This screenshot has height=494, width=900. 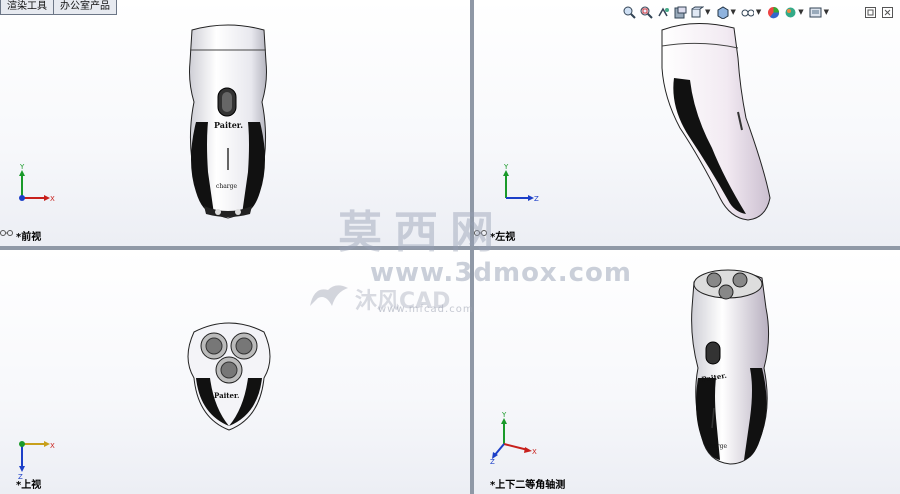 I want to click on viewport-name: *上视, so click(x=29, y=485).